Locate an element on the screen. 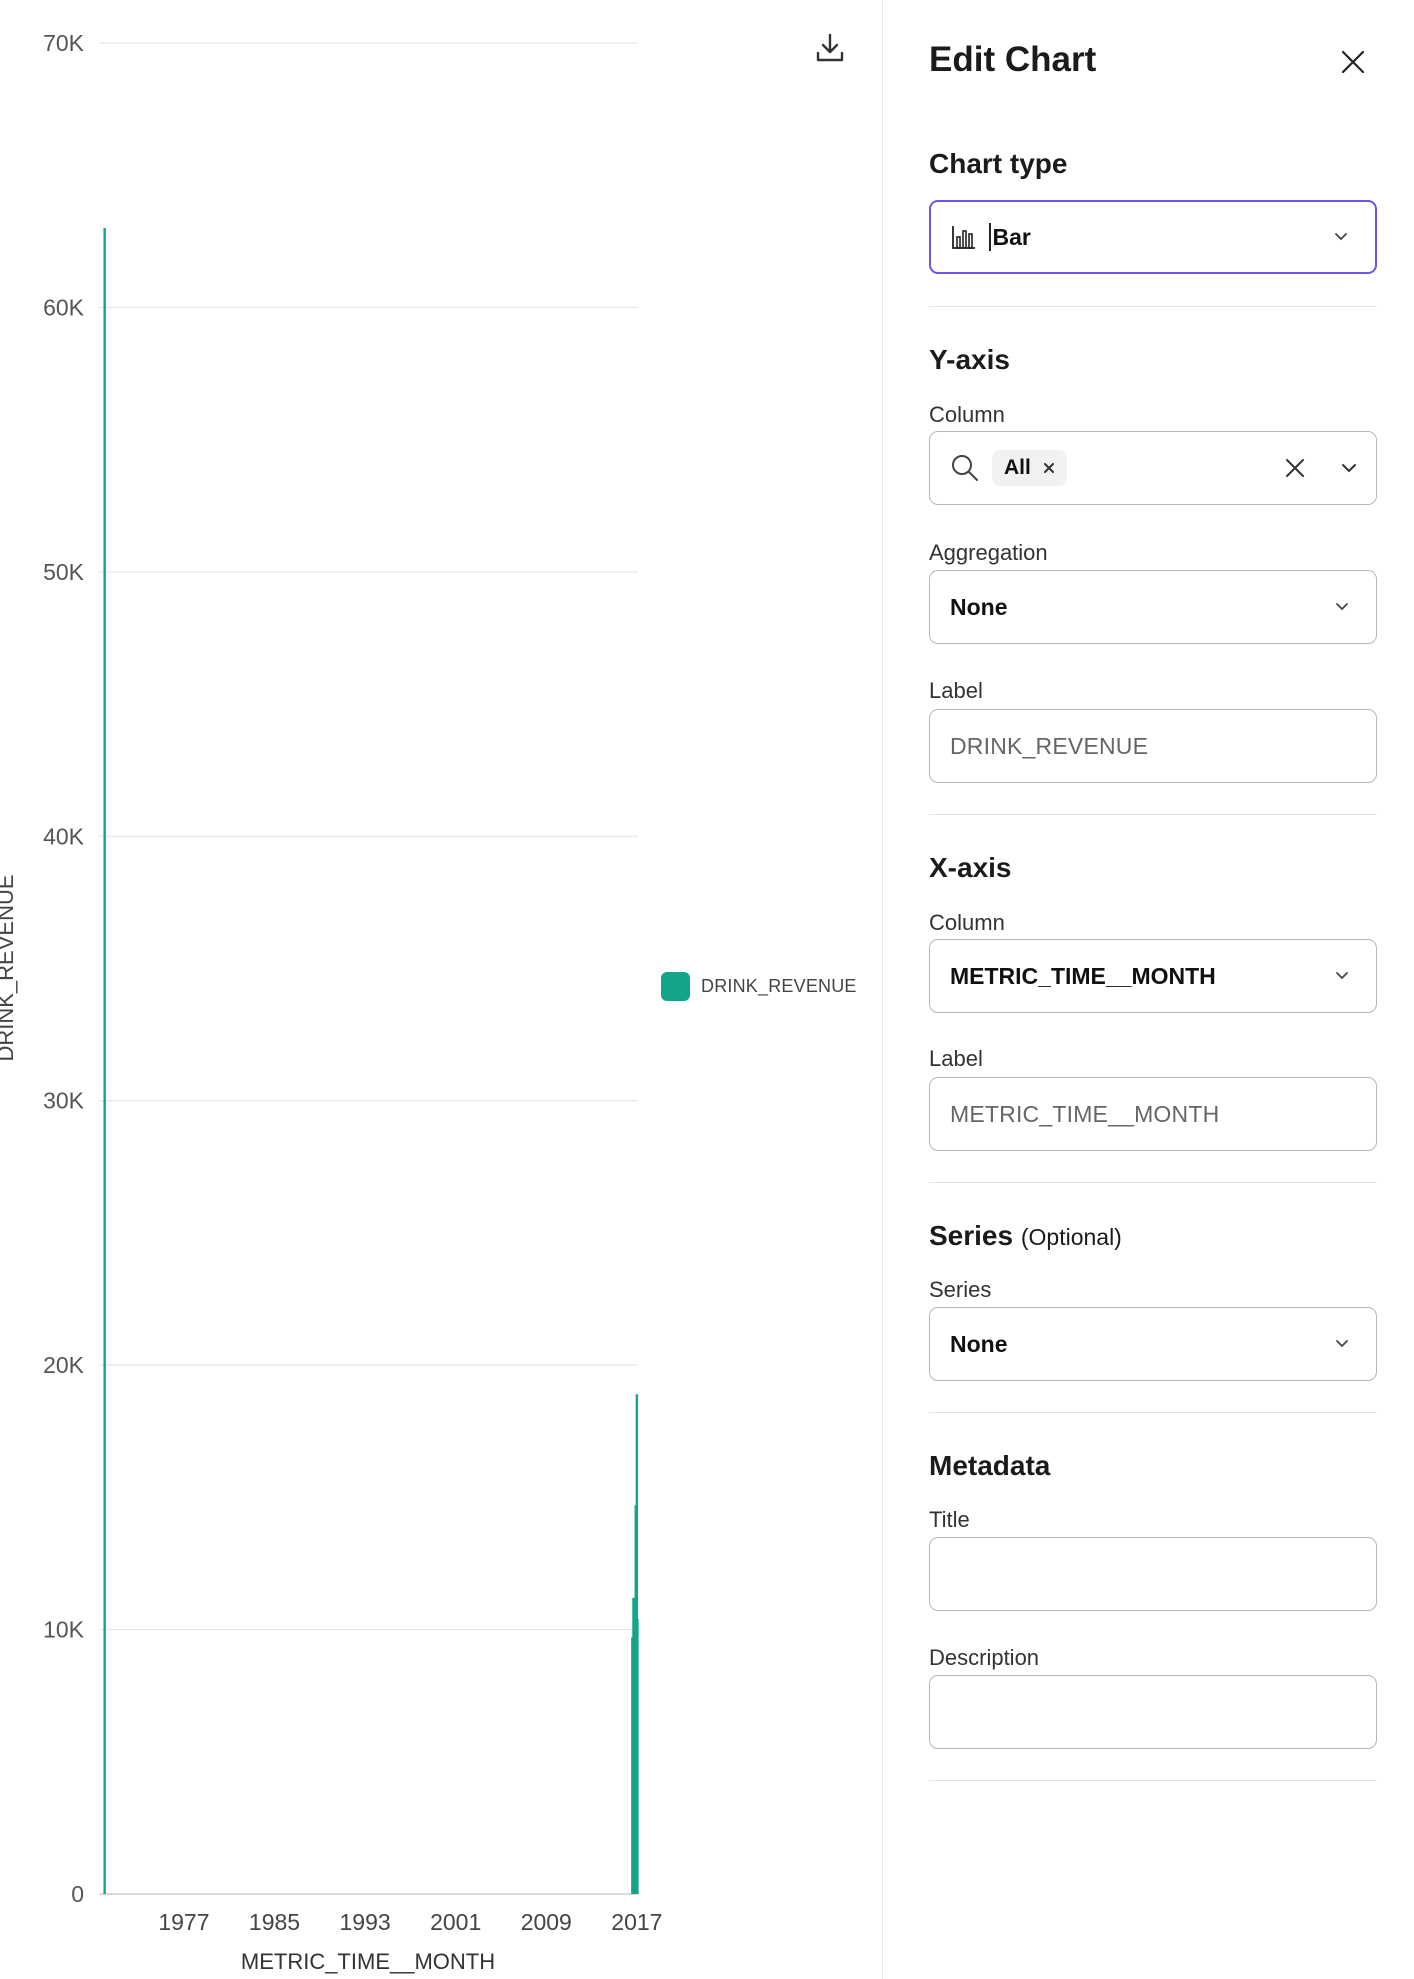 This screenshot has width=1414, height=1979. chart-legend: DRINK_REVENUE is located at coordinates (759, 986).